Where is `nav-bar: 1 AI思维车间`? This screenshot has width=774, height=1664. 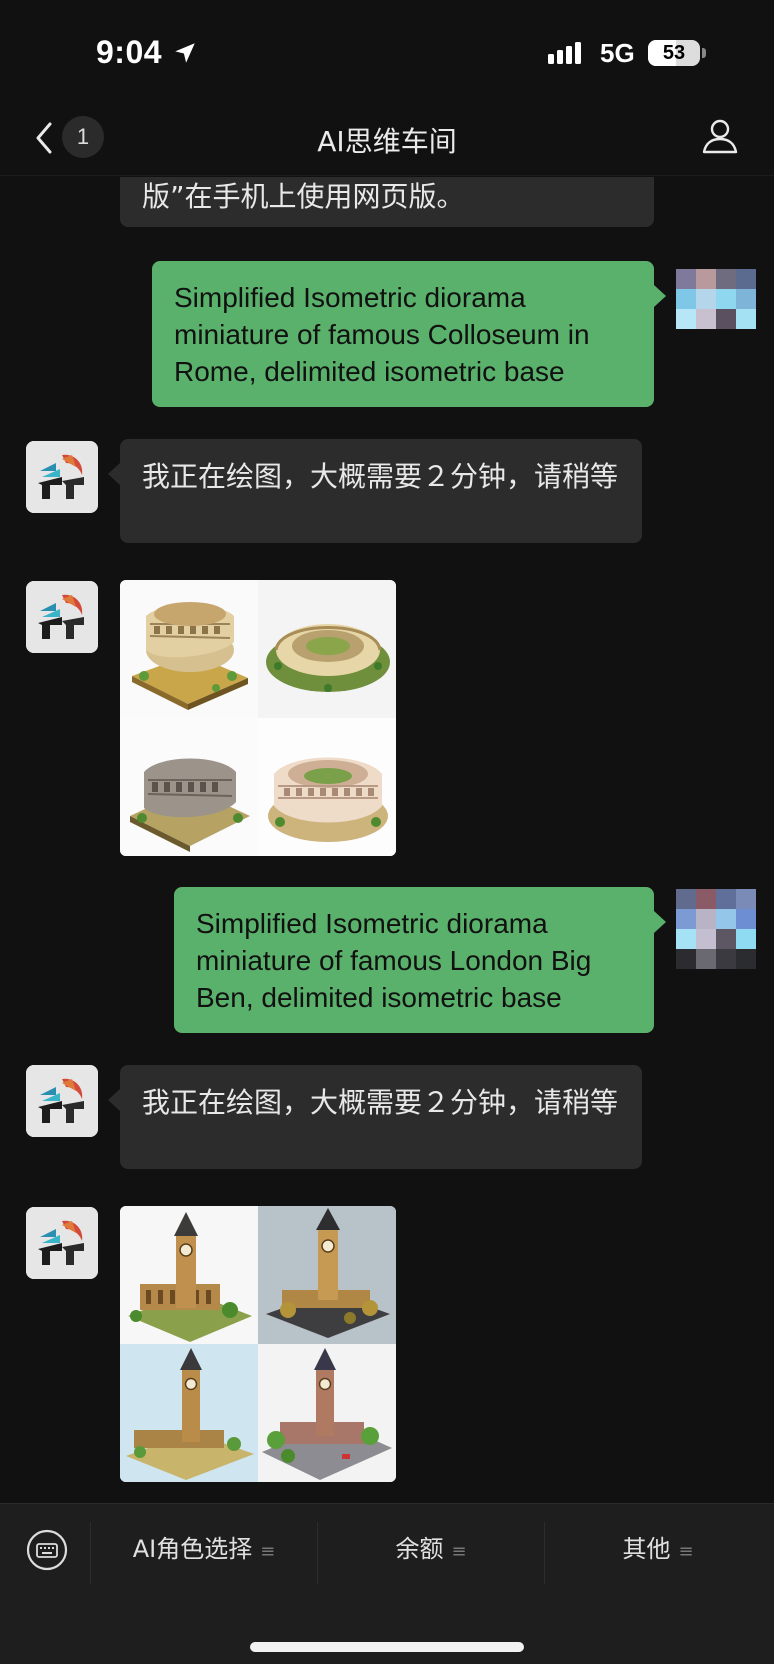 nav-bar: 1 AI思维车间 is located at coordinates (387, 143).